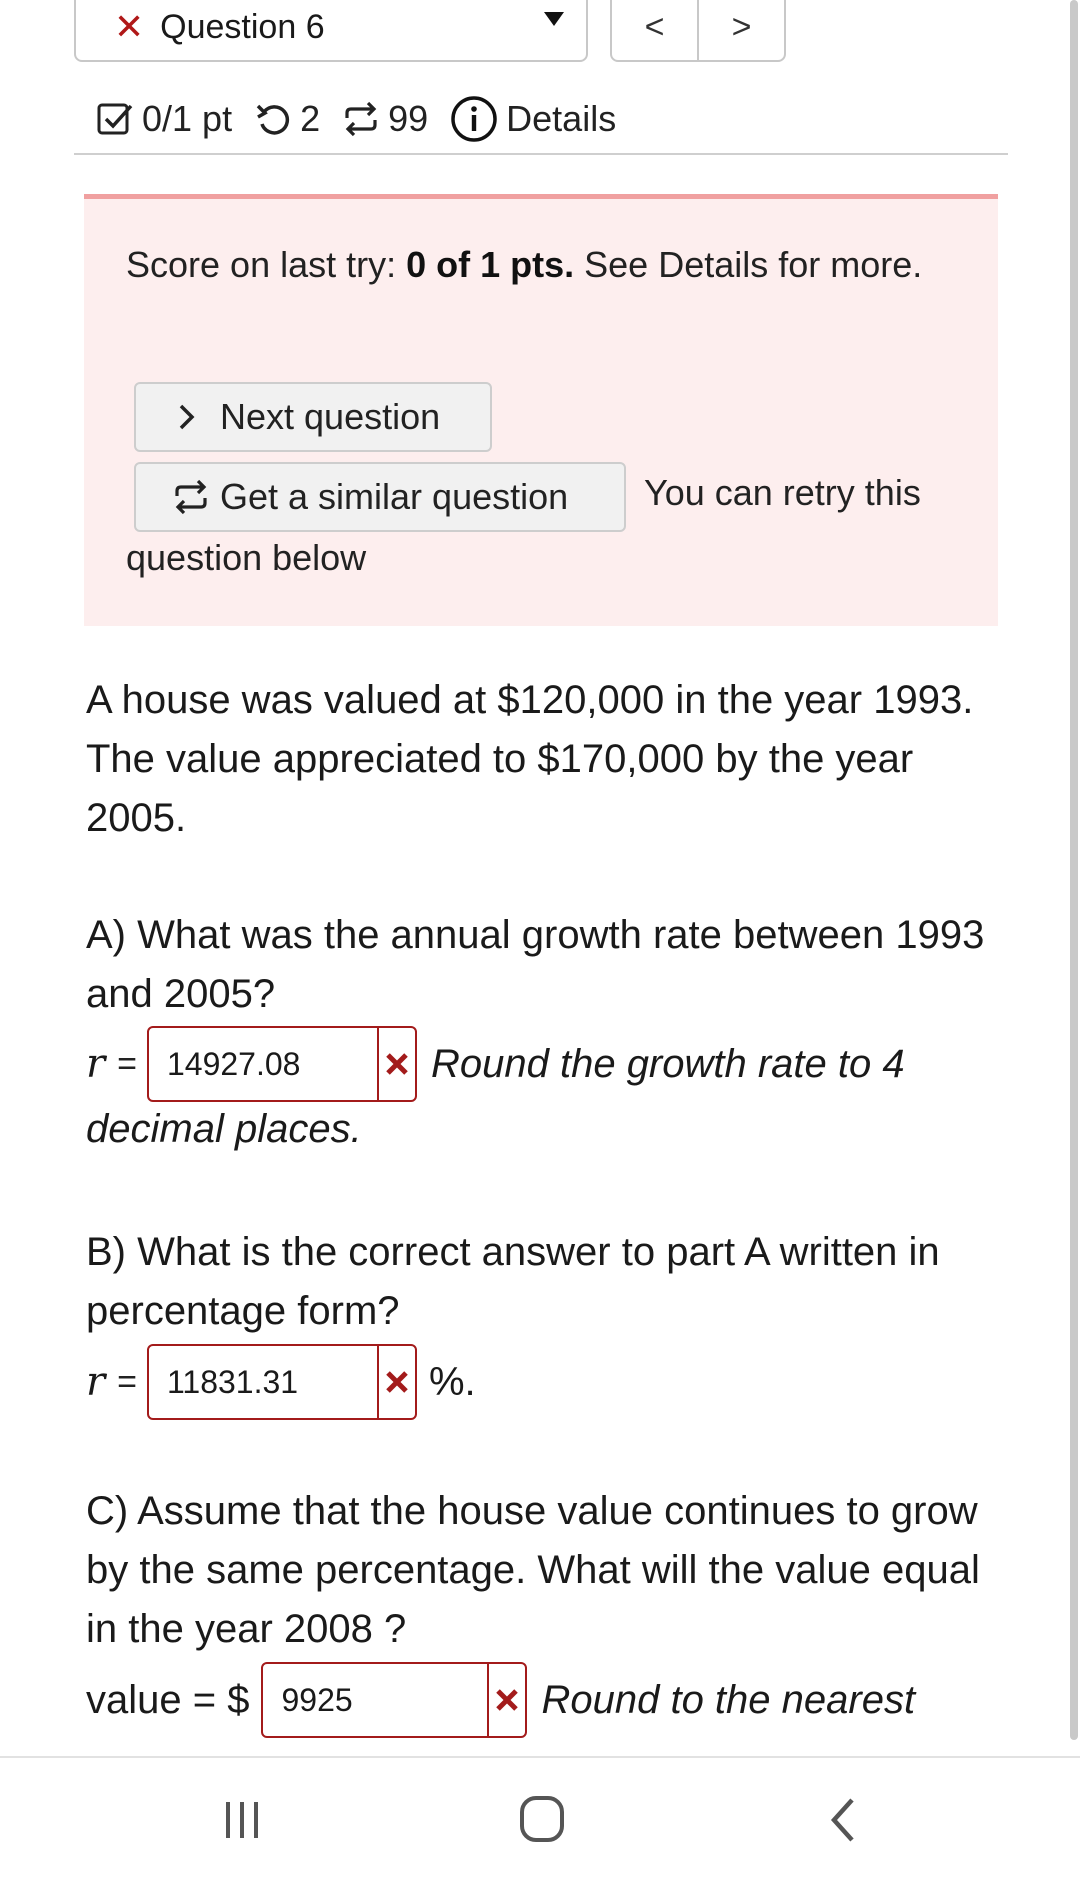 The height and width of the screenshot is (1883, 1080). I want to click on page-scrollbar, so click(1074, 870).